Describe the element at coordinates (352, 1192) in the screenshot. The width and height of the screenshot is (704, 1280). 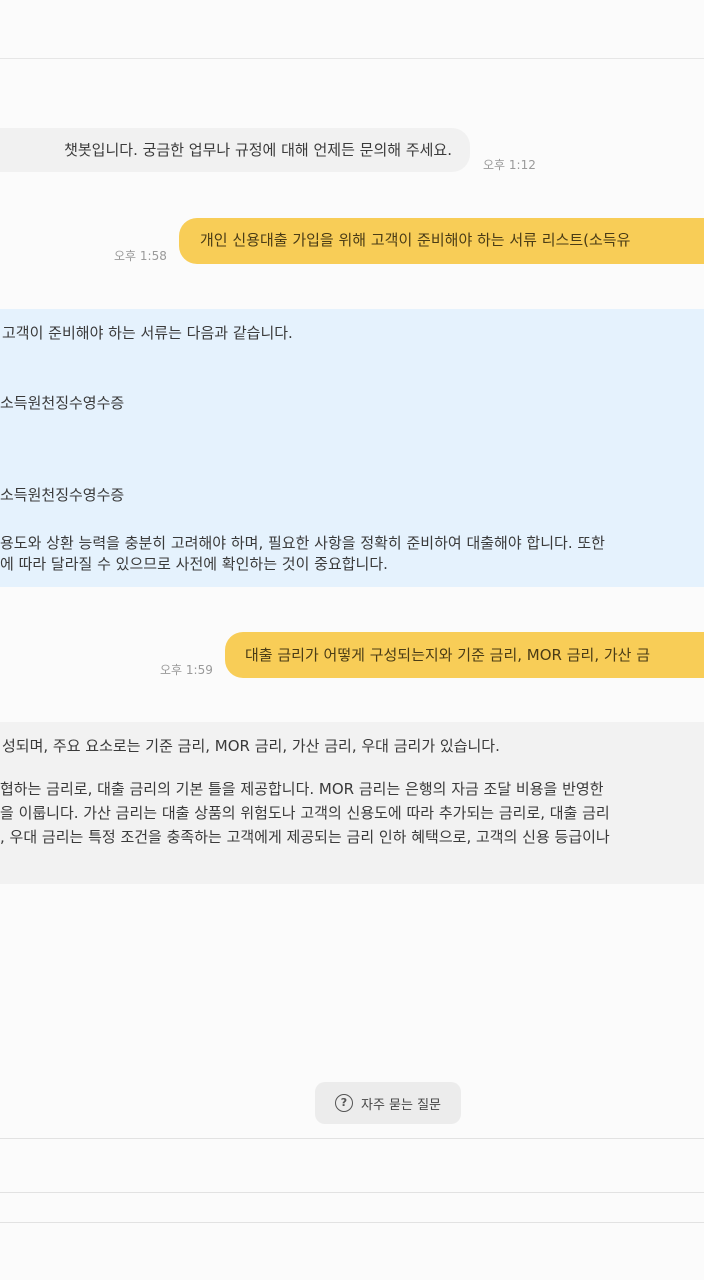
I see `input-area-mid-divider` at that location.